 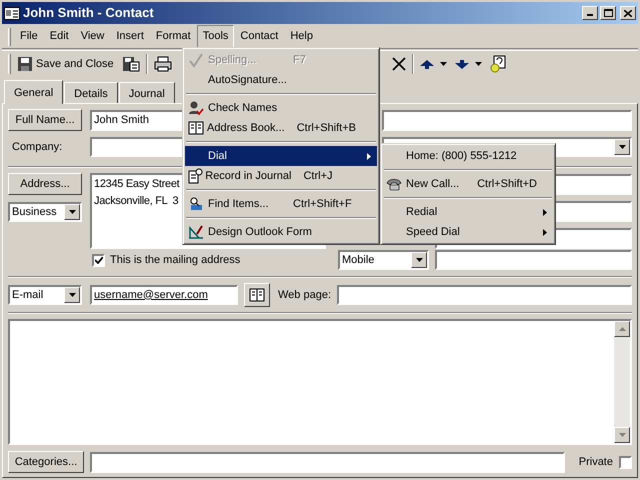 What do you see at coordinates (137, 184) in the screenshot?
I see `address-line: 12345 Easy Street` at bounding box center [137, 184].